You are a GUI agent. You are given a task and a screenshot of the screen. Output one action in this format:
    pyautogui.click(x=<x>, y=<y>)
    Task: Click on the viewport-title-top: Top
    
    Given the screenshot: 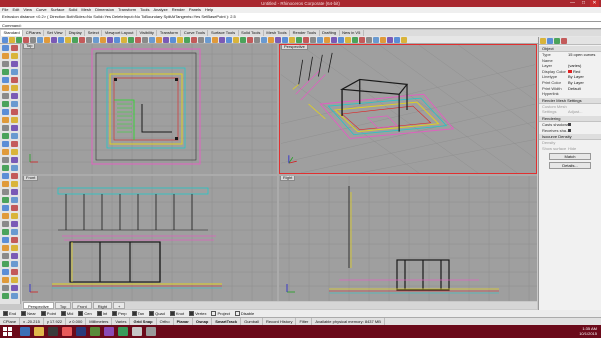 What is the action you would take?
    pyautogui.click(x=29, y=46)
    